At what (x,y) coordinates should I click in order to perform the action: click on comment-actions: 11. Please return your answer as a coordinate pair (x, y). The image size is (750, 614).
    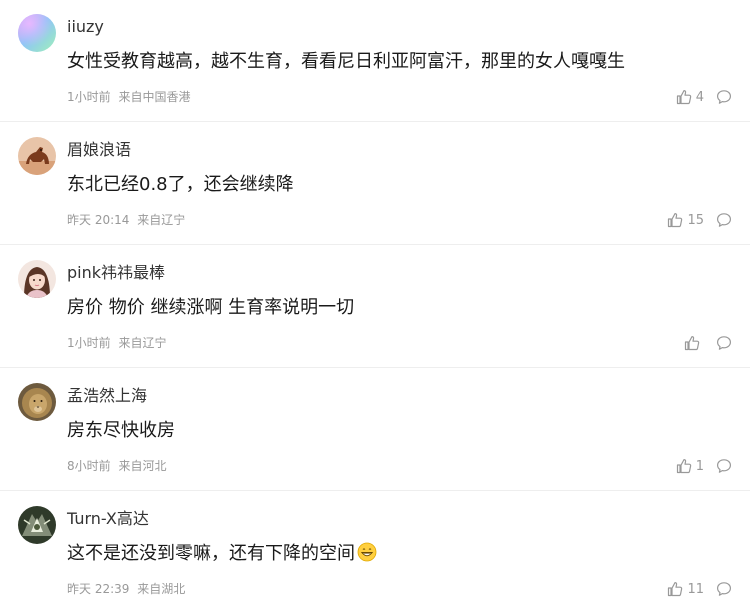
    Looking at the image, I should click on (699, 589).